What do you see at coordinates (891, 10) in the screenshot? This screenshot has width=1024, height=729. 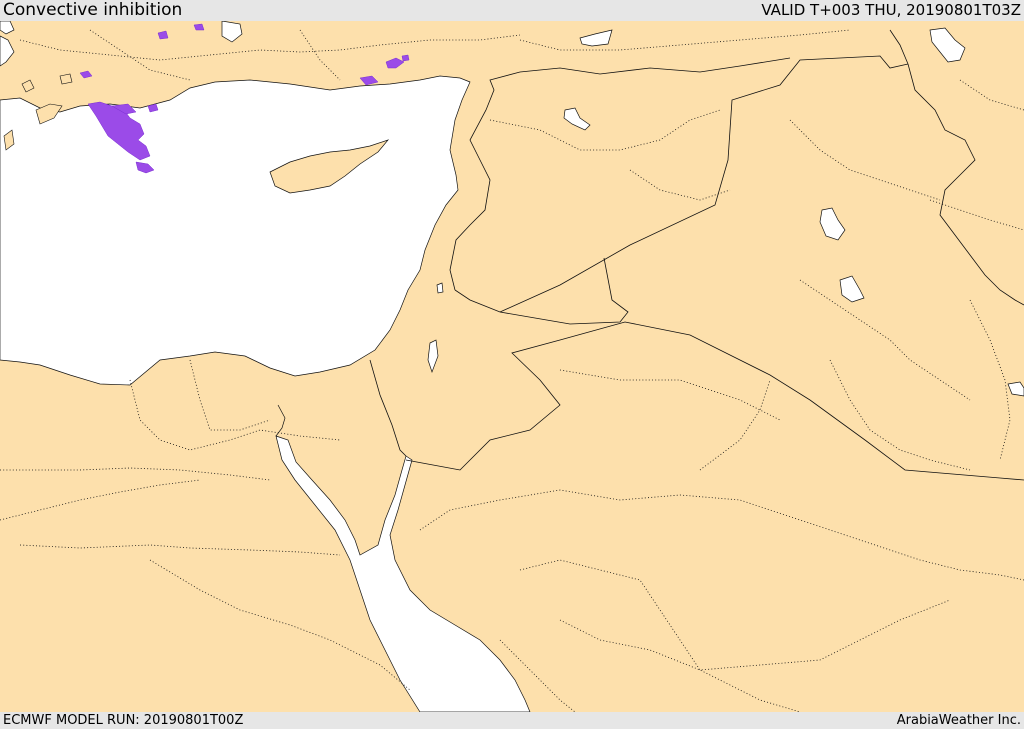 I see `valid-time-label: VALID T+003 THU, 20190801T03Z` at bounding box center [891, 10].